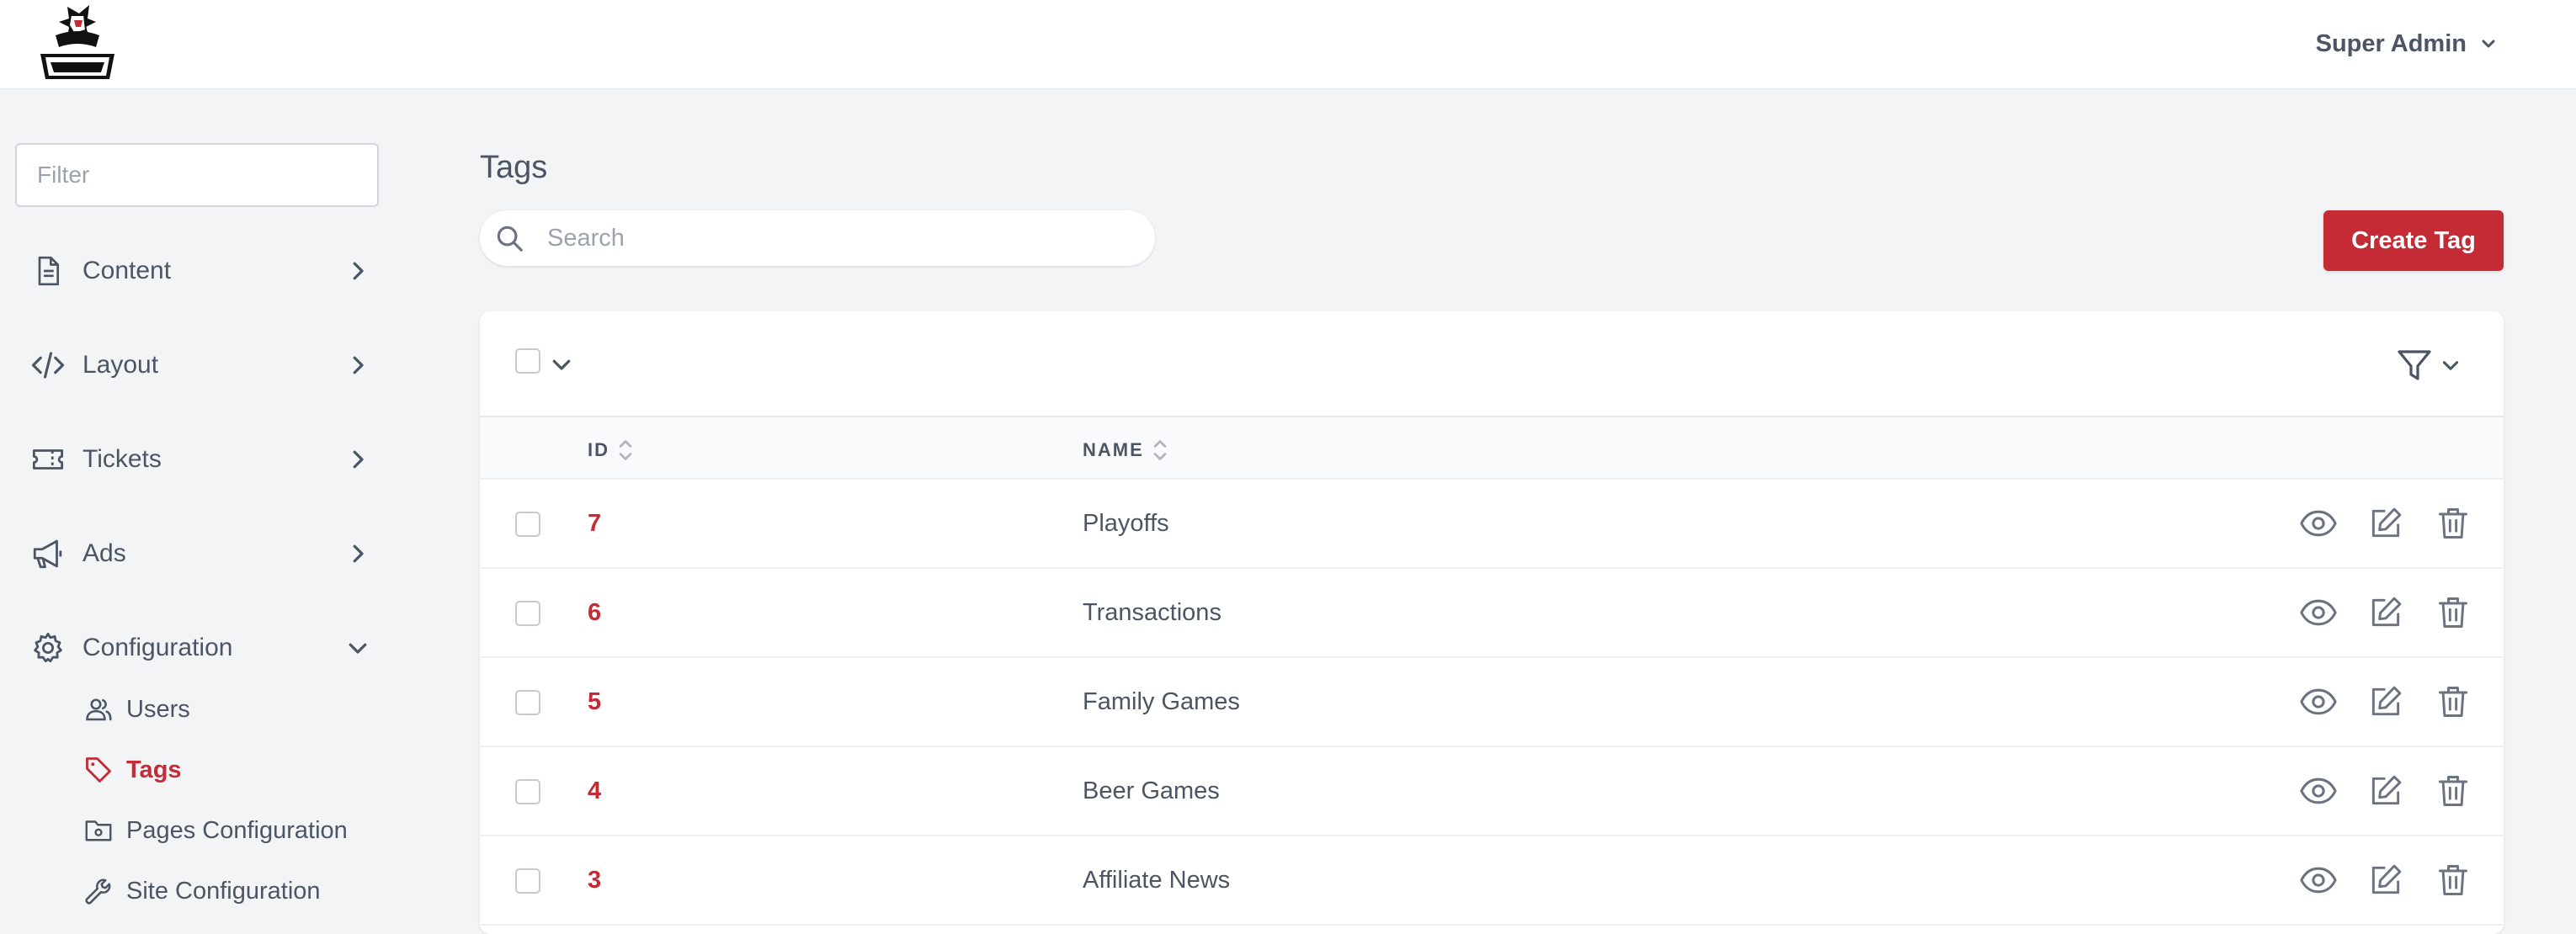  What do you see at coordinates (610, 450) in the screenshot?
I see `column-header-id: ID` at bounding box center [610, 450].